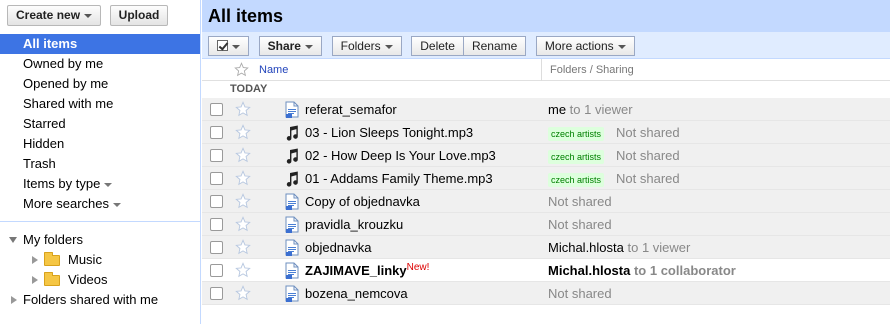 The width and height of the screenshot is (890, 324). I want to click on delete-button: Delete, so click(437, 46).